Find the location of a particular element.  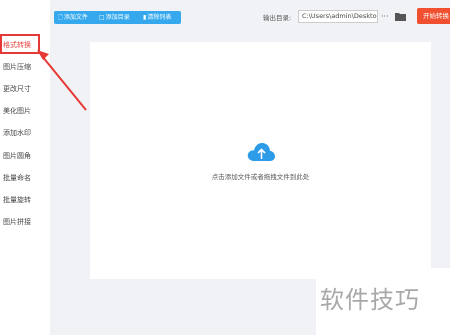

add-file-label: 添加文件 is located at coordinates (75, 17).